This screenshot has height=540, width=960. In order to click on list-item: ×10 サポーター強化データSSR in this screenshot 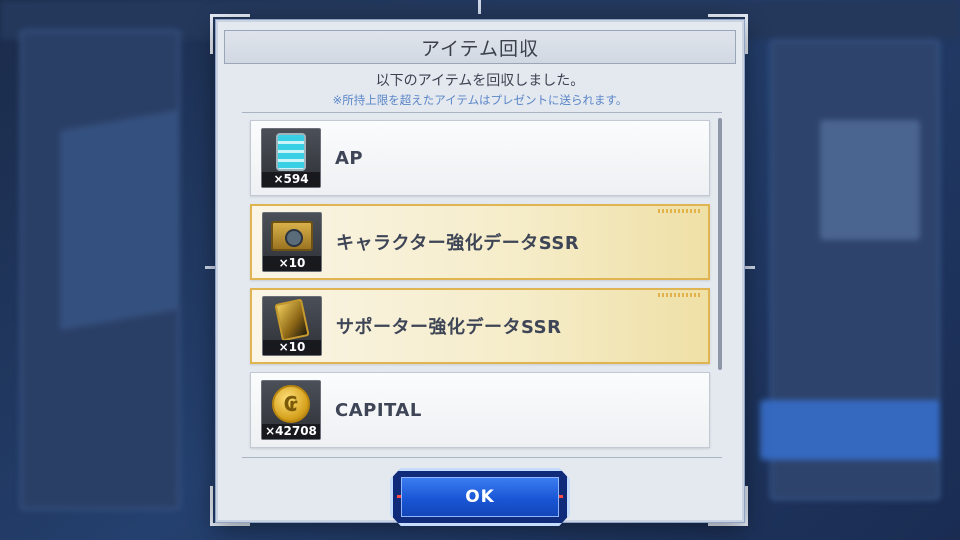, I will do `click(480, 326)`.